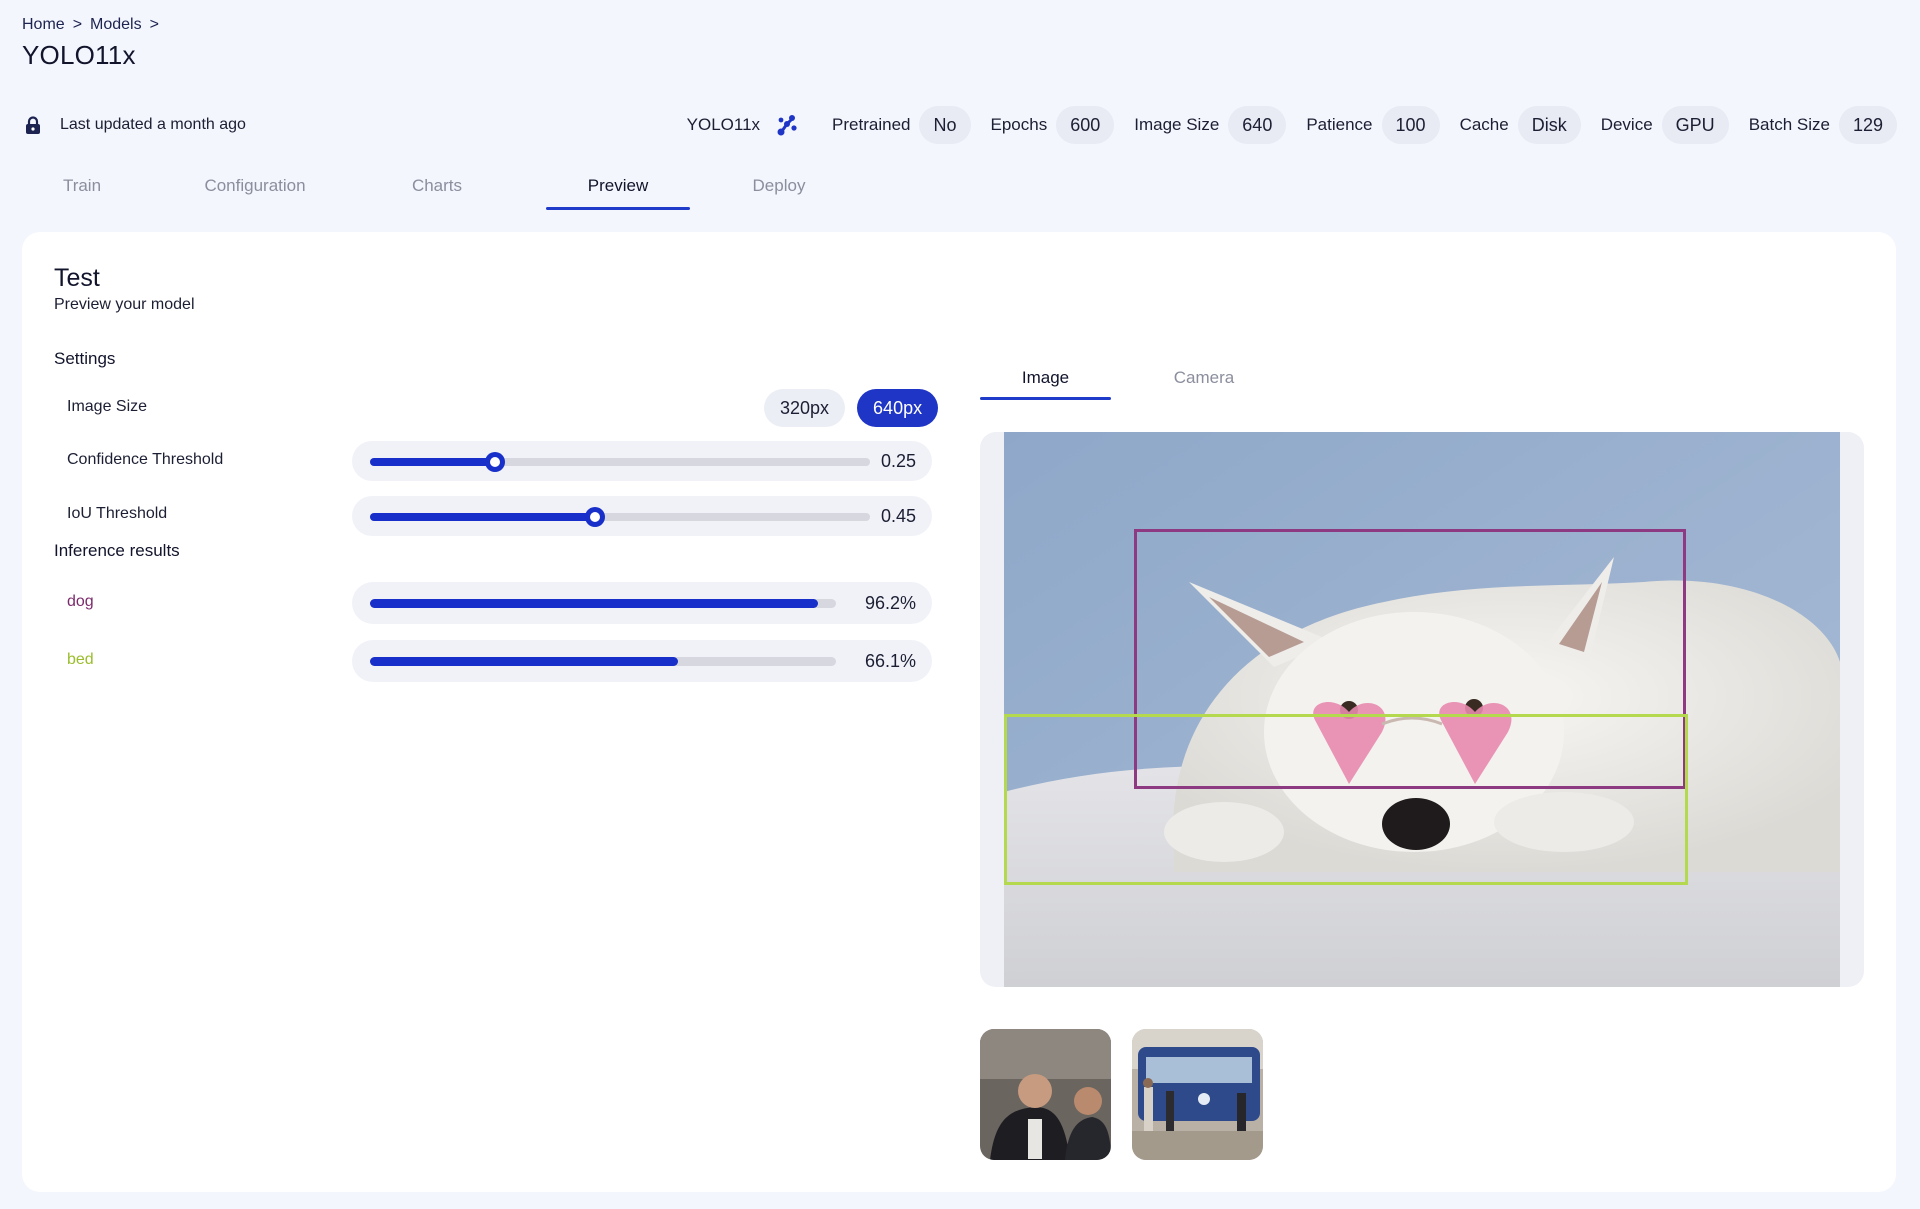 The width and height of the screenshot is (1920, 1209). Describe the element at coordinates (1339, 124) in the screenshot. I see `meta-patience-label: Patience` at that location.